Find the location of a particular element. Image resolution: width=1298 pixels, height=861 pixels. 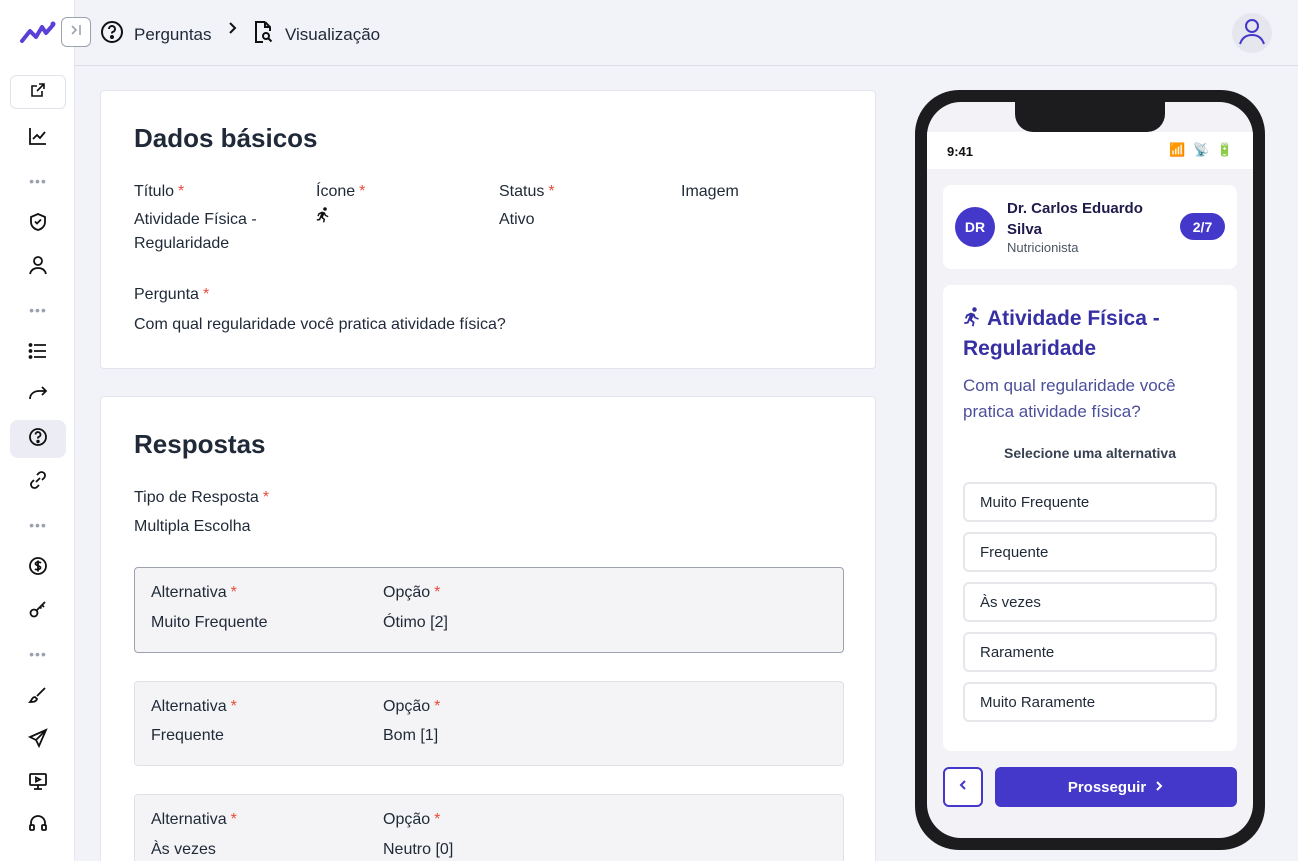

nav-questions is located at coordinates (38, 439).